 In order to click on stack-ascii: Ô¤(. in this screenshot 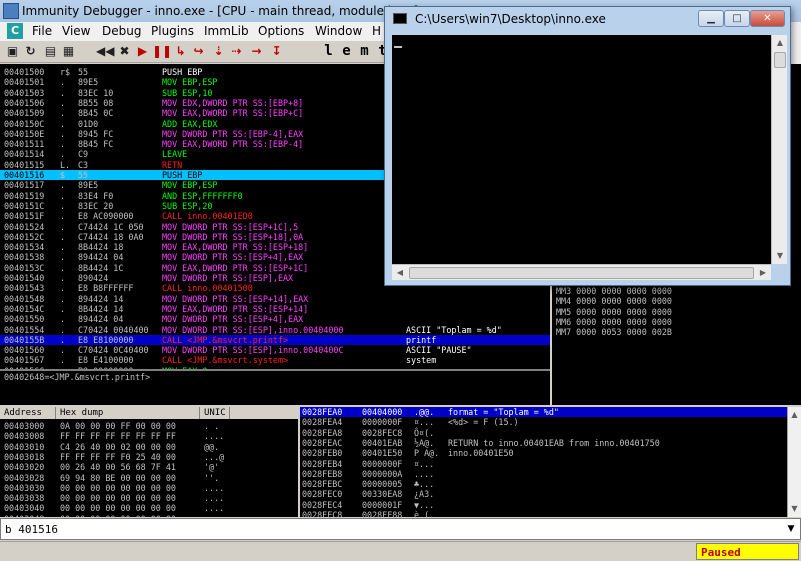, I will do `click(424, 432)`.